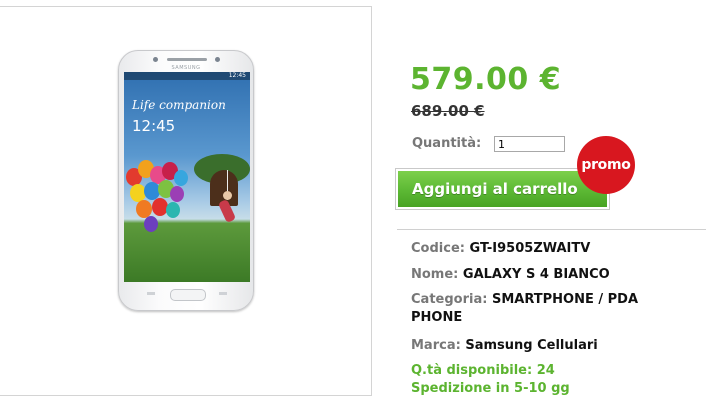  What do you see at coordinates (223, 293) in the screenshot?
I see `back-key-icon` at bounding box center [223, 293].